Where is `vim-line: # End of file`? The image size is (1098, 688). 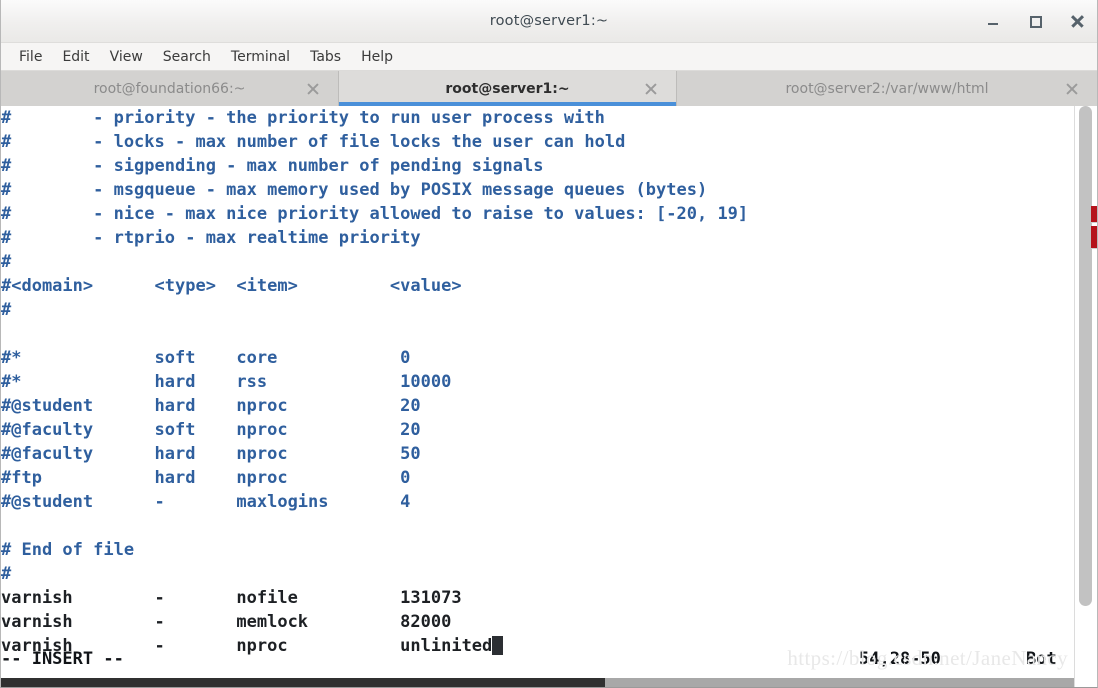 vim-line: # End of file is located at coordinates (528, 550).